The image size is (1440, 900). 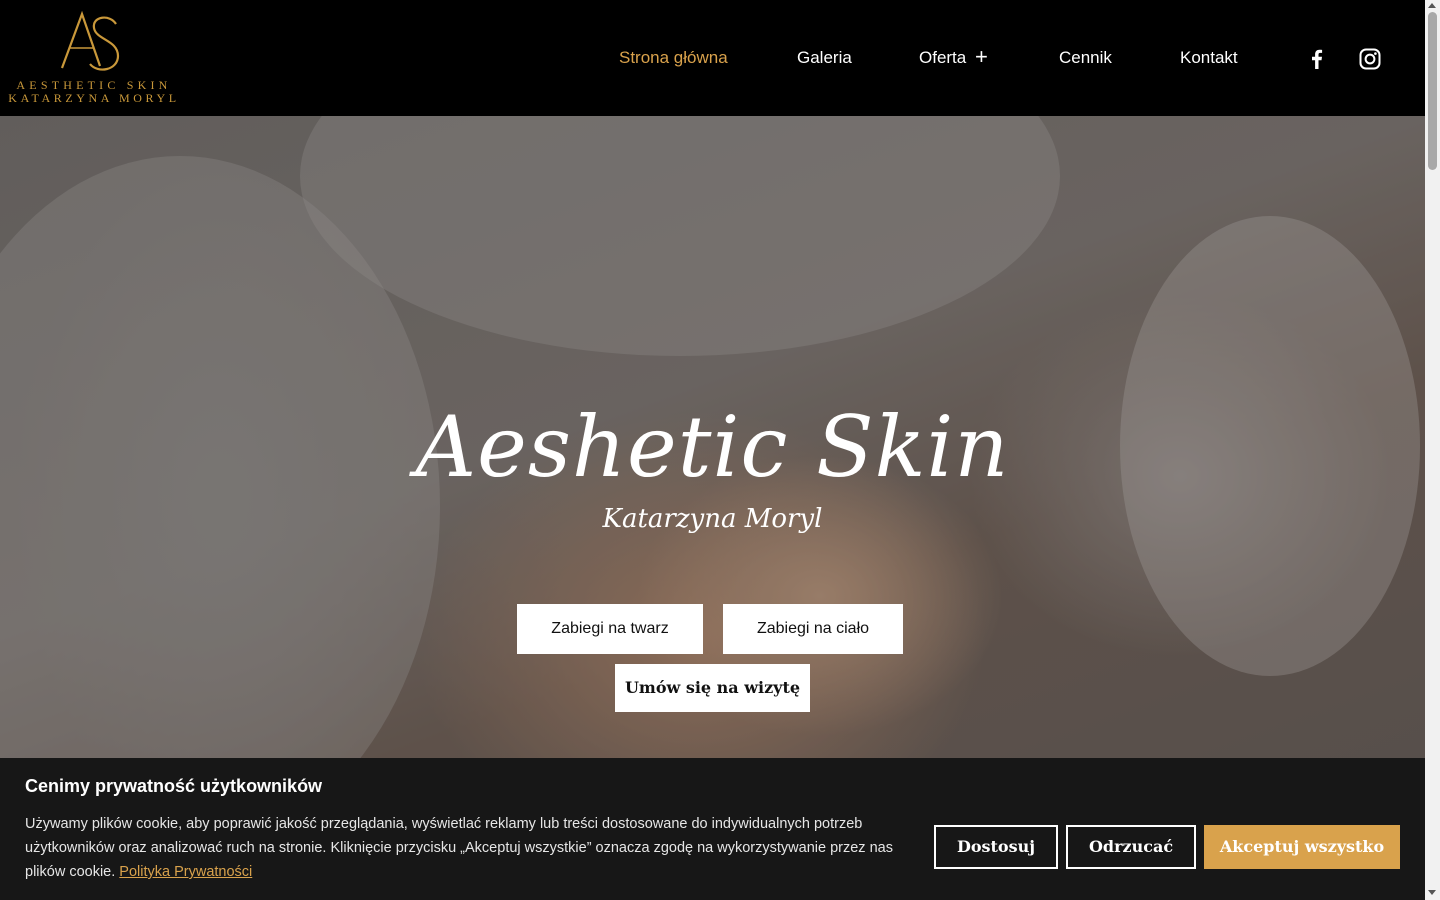 I want to click on privacy-policy-link: Polityka Prywatności, so click(x=185, y=872).